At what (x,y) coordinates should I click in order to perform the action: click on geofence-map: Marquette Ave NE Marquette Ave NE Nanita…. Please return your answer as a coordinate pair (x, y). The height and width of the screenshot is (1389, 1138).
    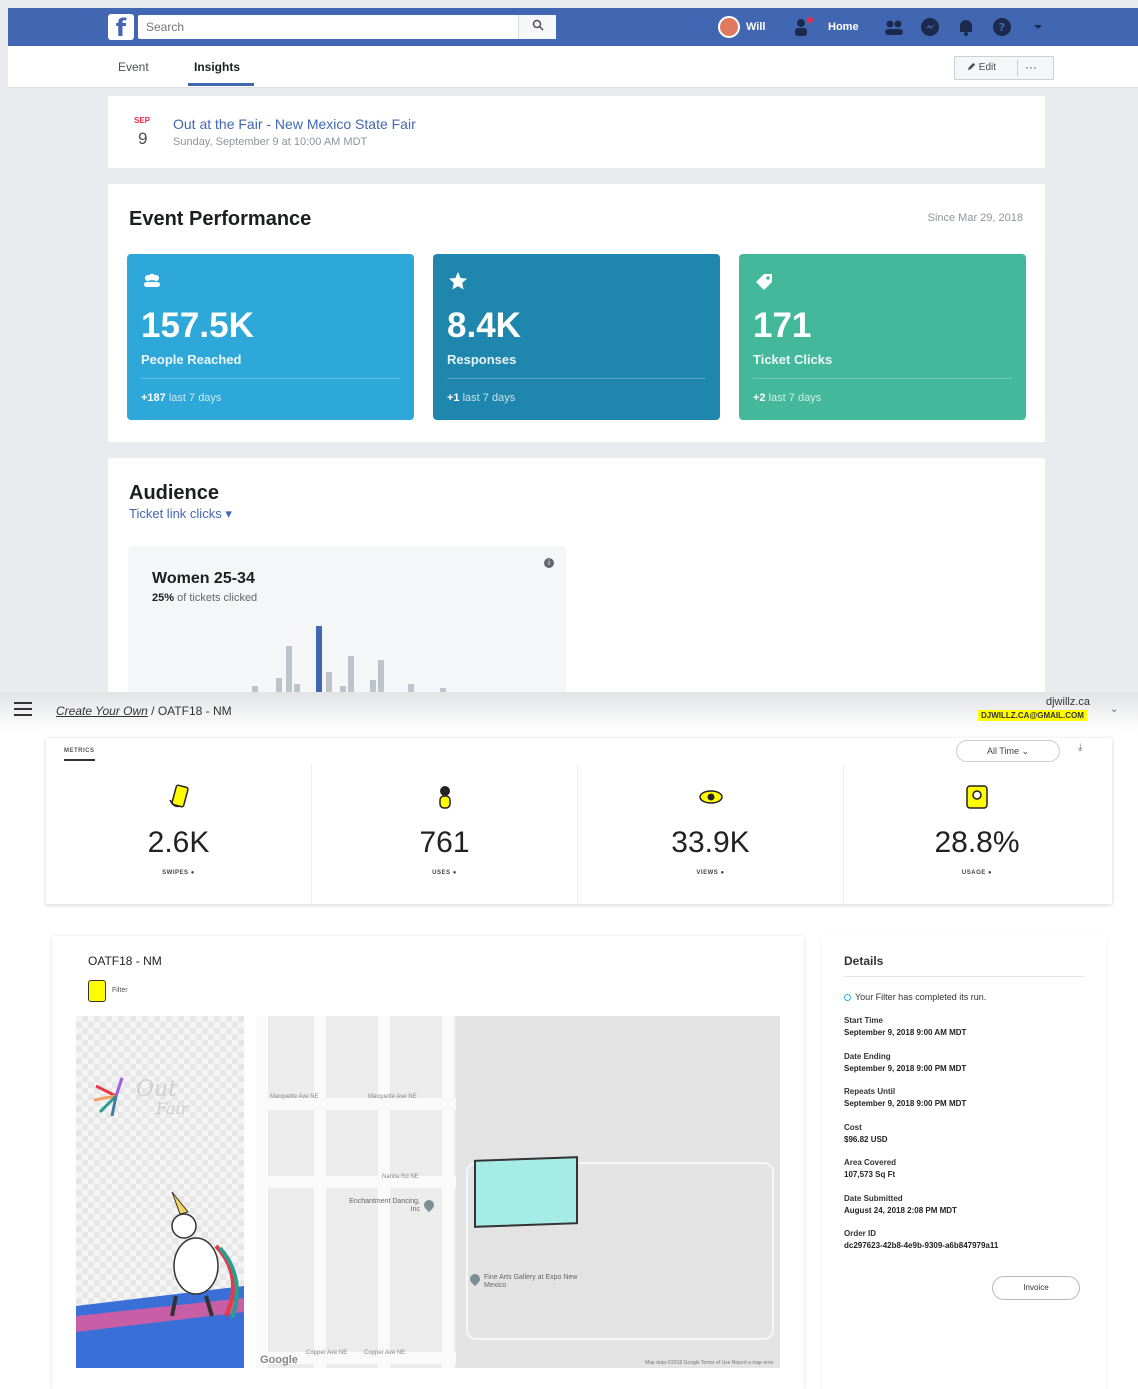
    Looking at the image, I should click on (518, 1192).